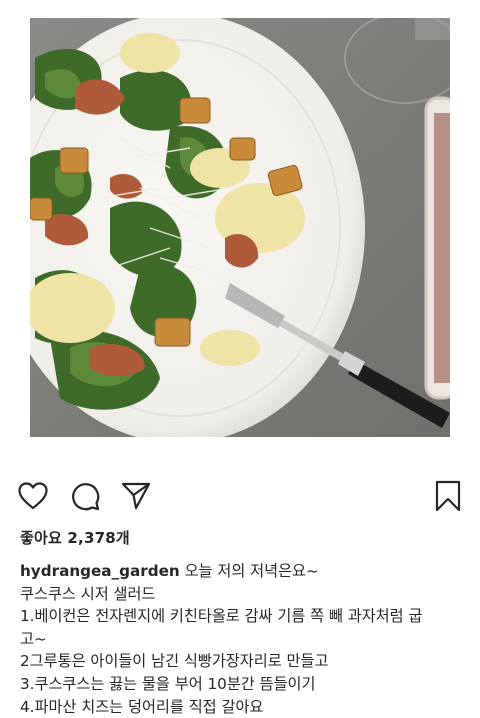  Describe the element at coordinates (174, 661) in the screenshot. I see `caption-line: 2그루통은 아이들이 남긴 식빵가장자리로 만들고` at that location.